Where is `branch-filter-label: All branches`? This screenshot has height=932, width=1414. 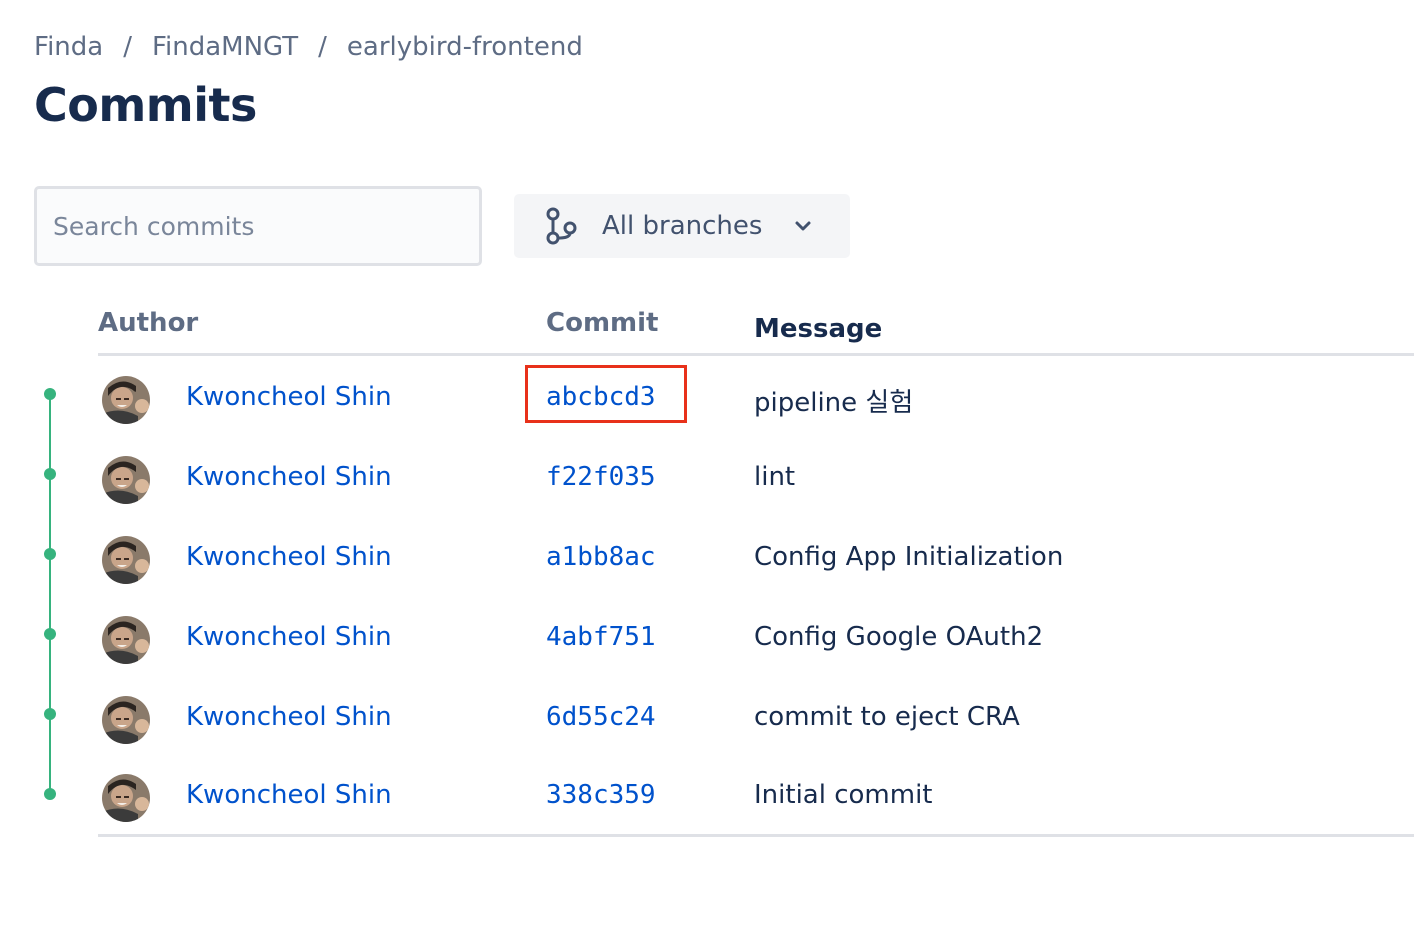 branch-filter-label: All branches is located at coordinates (682, 226).